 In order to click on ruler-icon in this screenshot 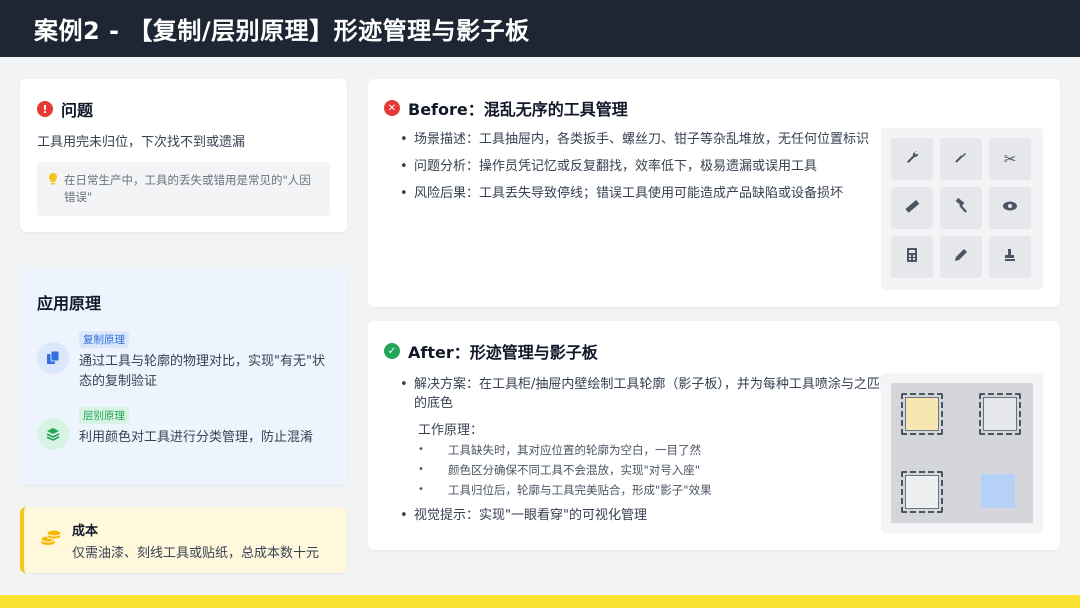, I will do `click(912, 208)`.